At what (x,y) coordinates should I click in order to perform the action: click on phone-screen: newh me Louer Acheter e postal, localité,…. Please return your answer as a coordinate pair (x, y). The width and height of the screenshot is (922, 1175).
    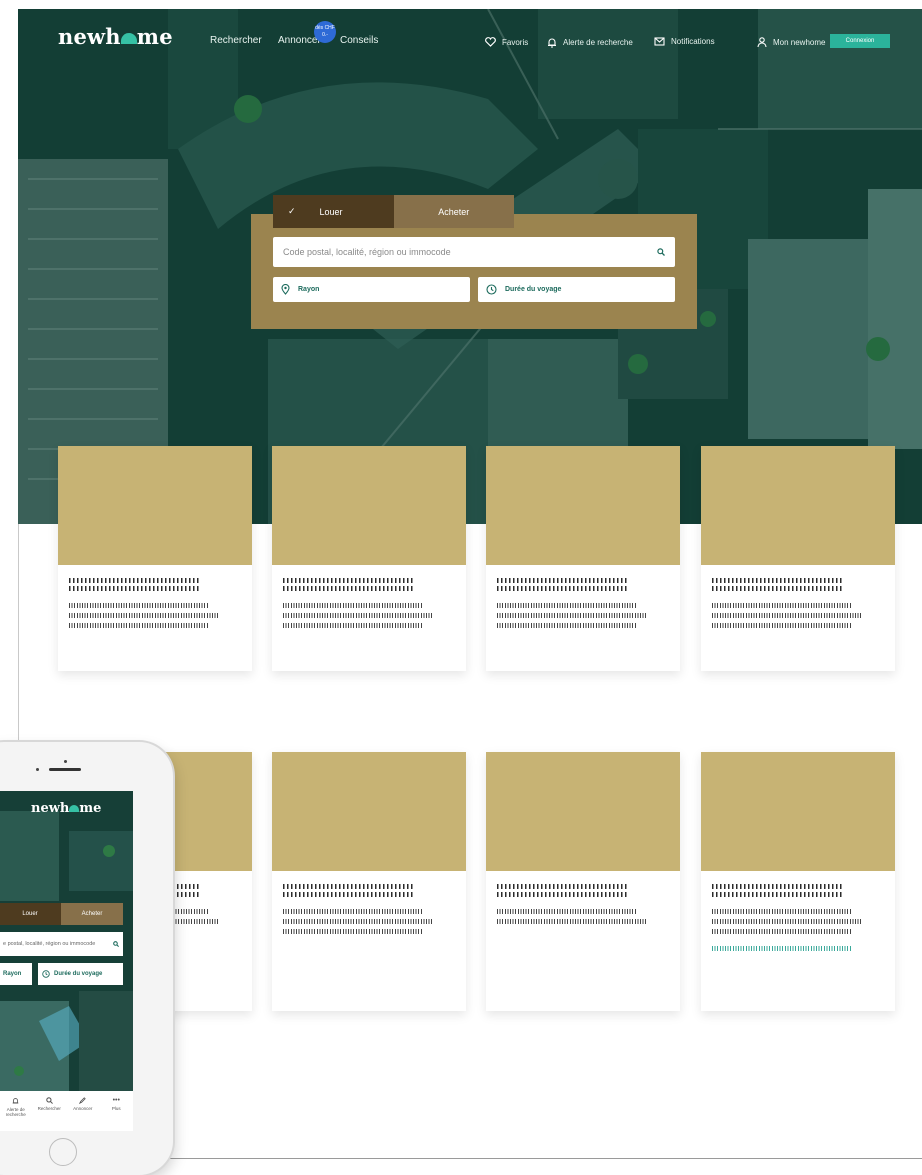
    Looking at the image, I should click on (66, 961).